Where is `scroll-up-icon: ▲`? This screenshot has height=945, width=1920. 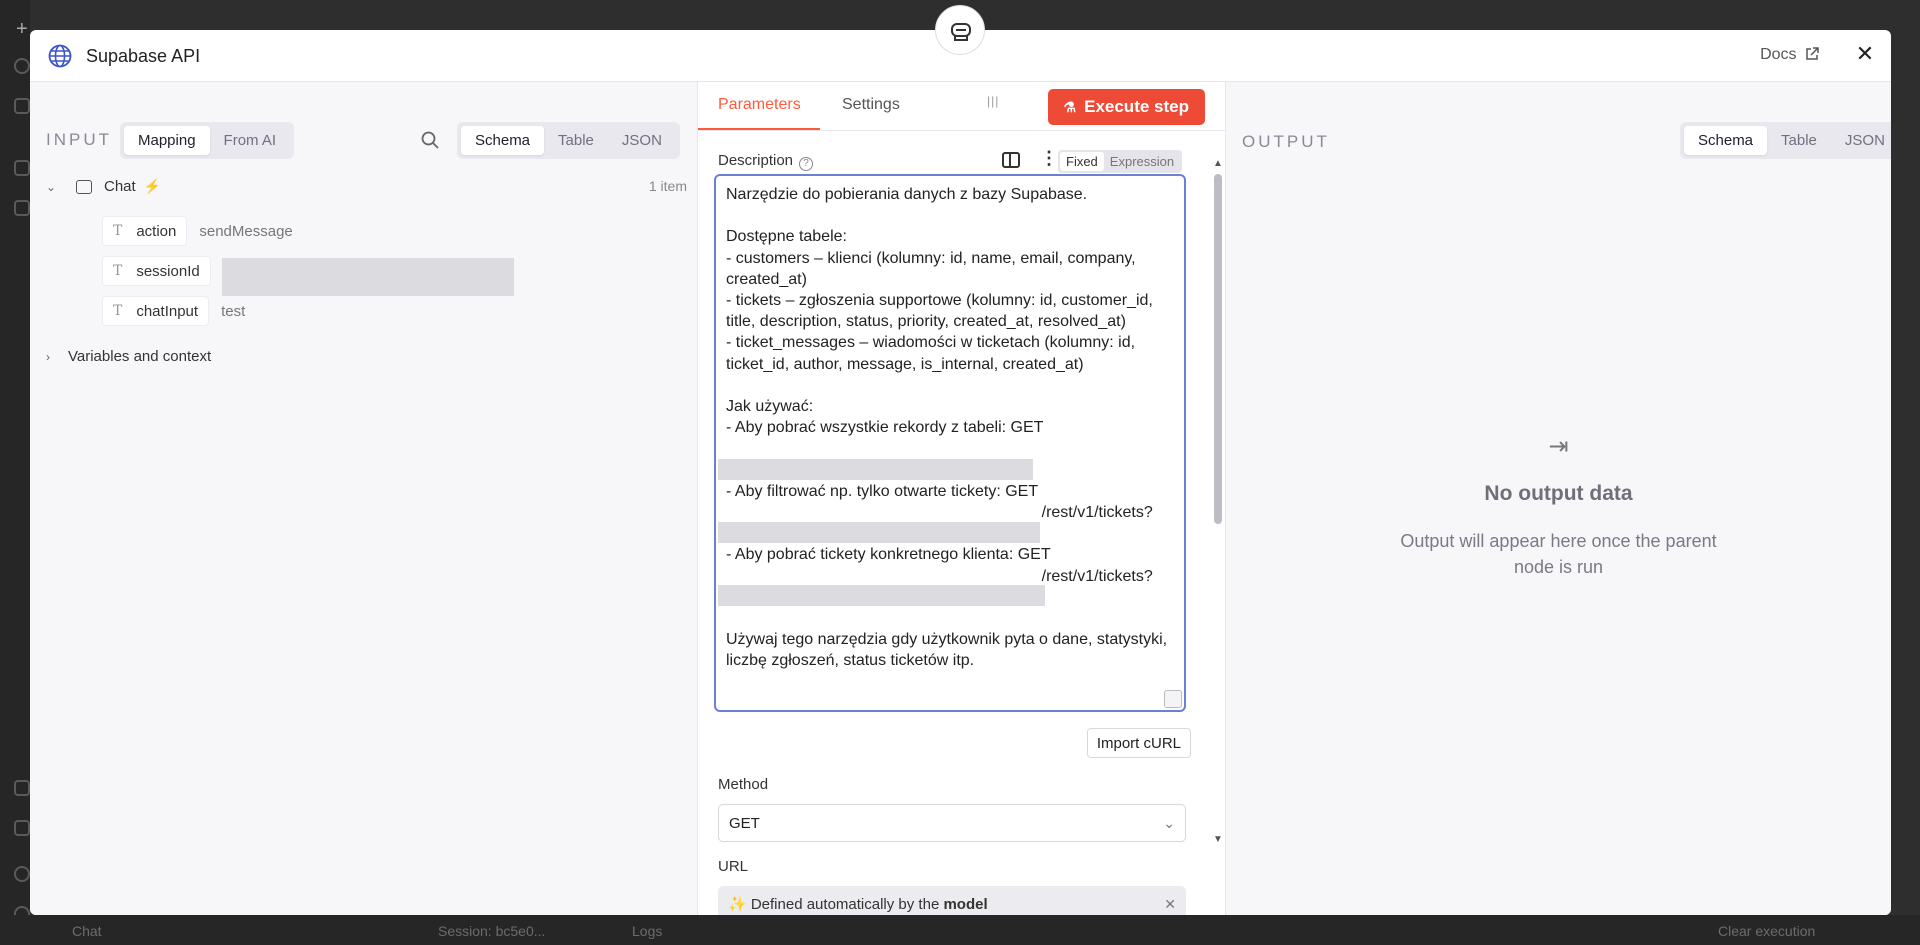
scroll-up-icon: ▲ is located at coordinates (1218, 163).